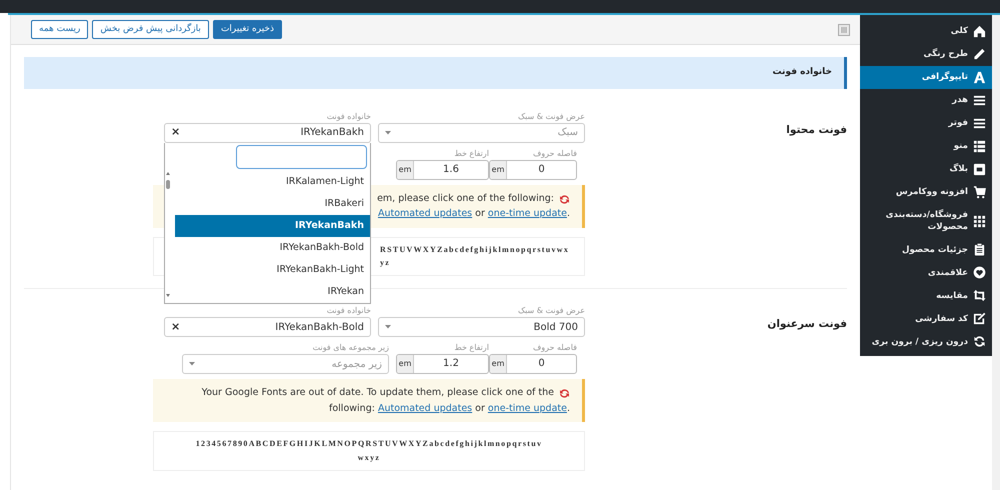 This screenshot has height=490, width=1000. I want to click on dropdown-option: IRBakeri, so click(272, 203).